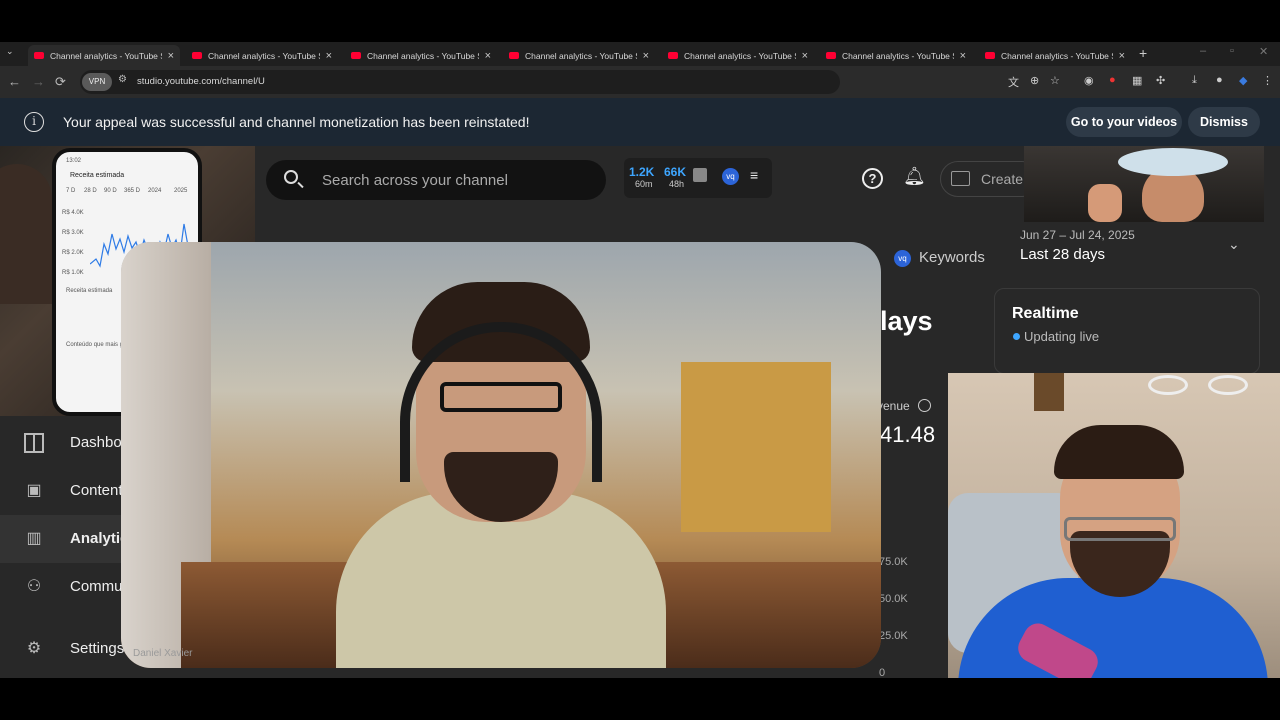 Image resolution: width=1280 pixels, height=720 pixels. What do you see at coordinates (1002, 179) in the screenshot?
I see `create-label: Create` at bounding box center [1002, 179].